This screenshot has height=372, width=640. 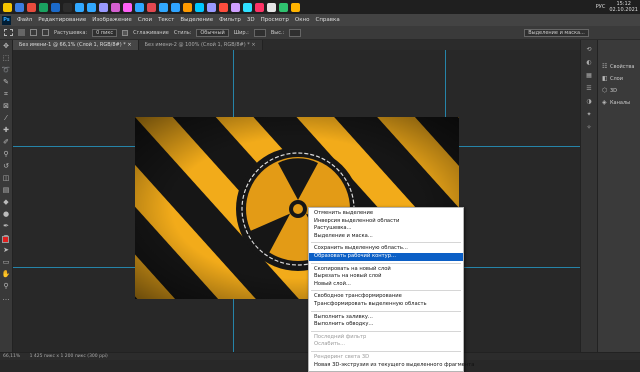 I want to click on menu-item: Изображение, so click(x=112, y=20).